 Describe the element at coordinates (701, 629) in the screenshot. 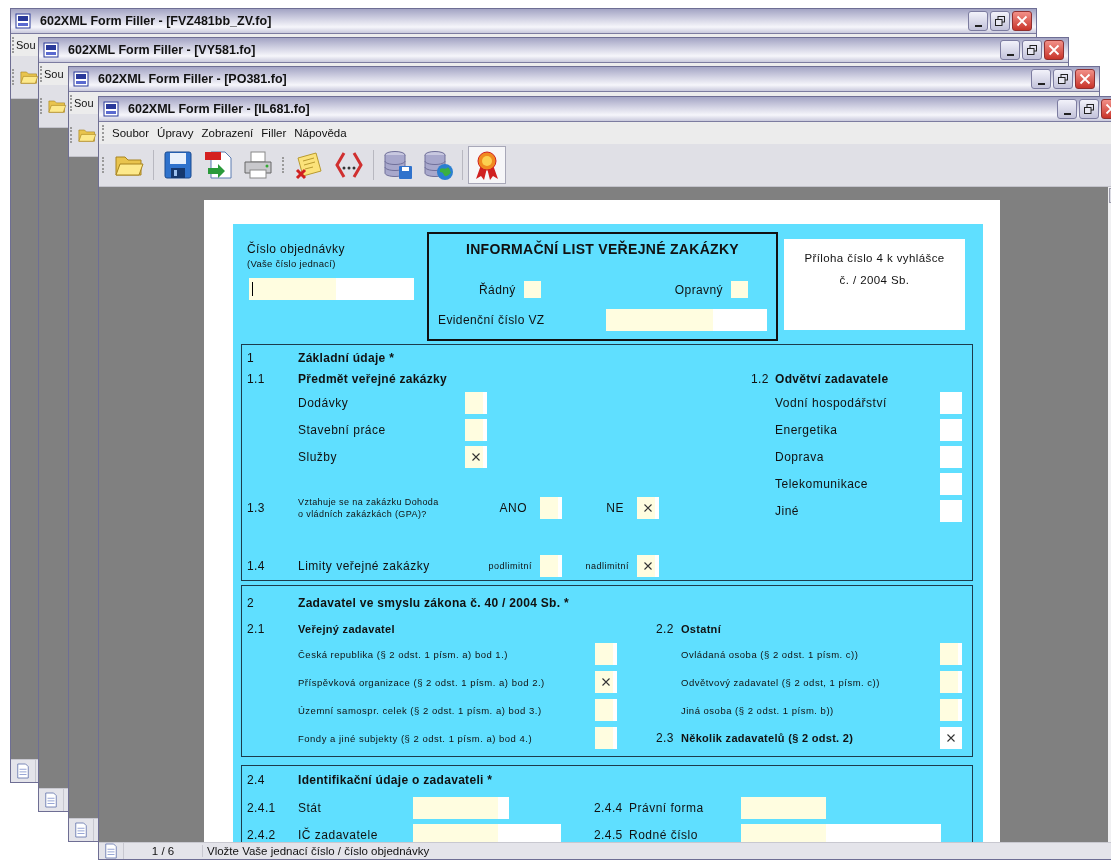

I see `subsection-title: Ostatní` at that location.